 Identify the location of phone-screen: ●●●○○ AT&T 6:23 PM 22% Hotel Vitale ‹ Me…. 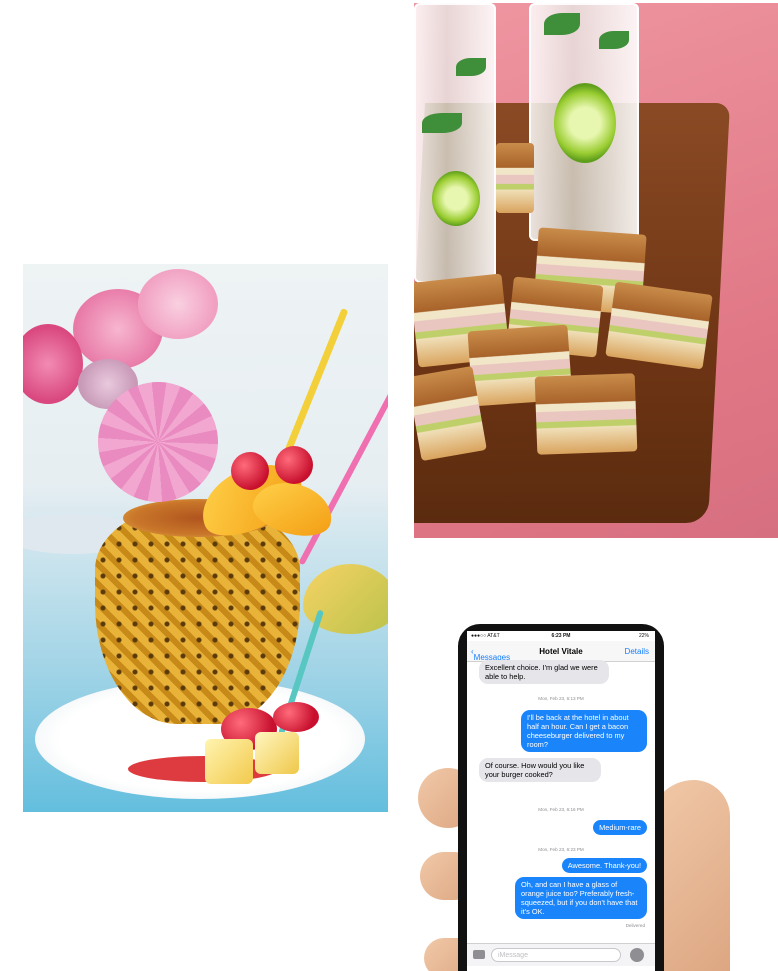
(561, 801).